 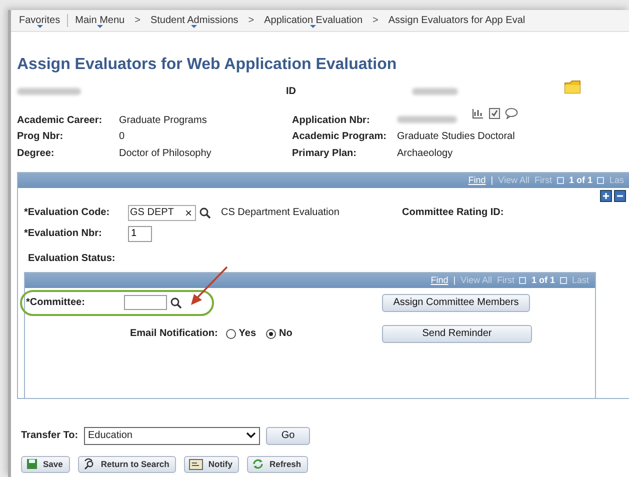 I want to click on field-label: Committee Rating ID:, so click(x=453, y=212).